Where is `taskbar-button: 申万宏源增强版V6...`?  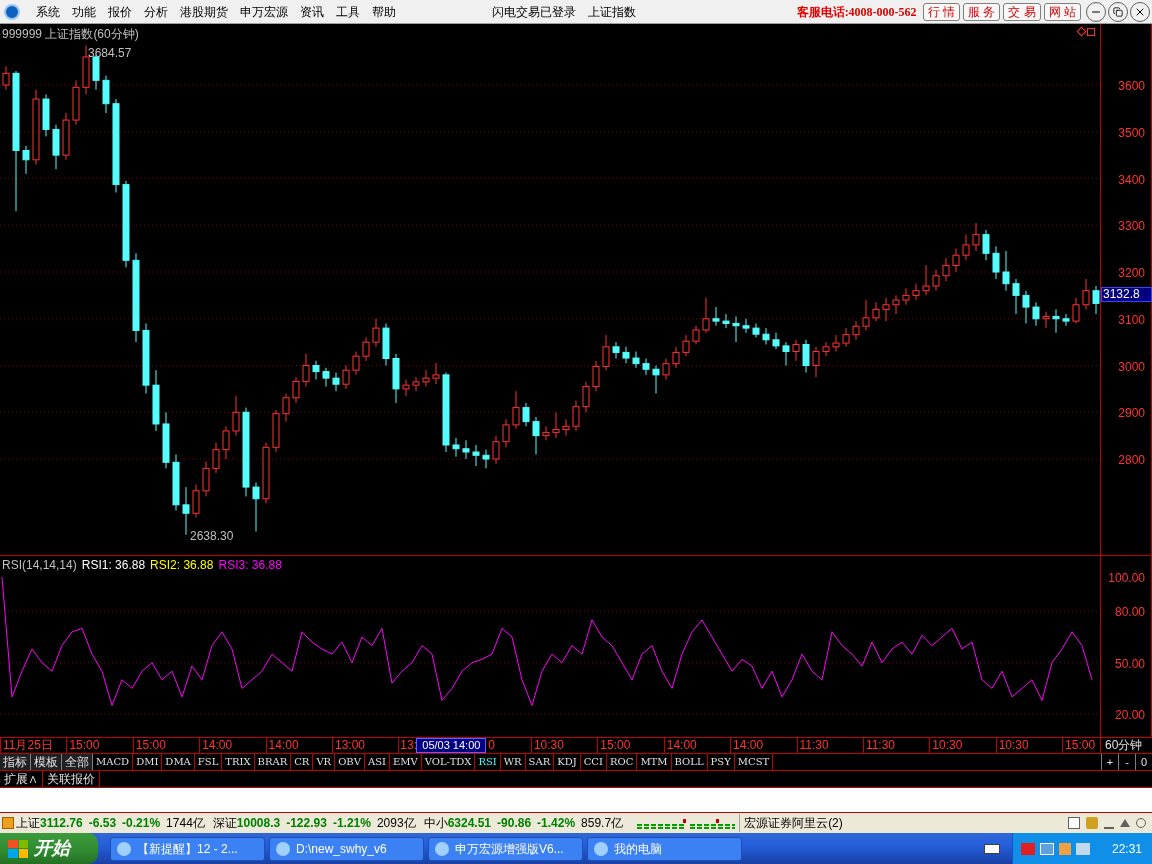
taskbar-button: 申万宏源增强版V6... is located at coordinates (505, 848).